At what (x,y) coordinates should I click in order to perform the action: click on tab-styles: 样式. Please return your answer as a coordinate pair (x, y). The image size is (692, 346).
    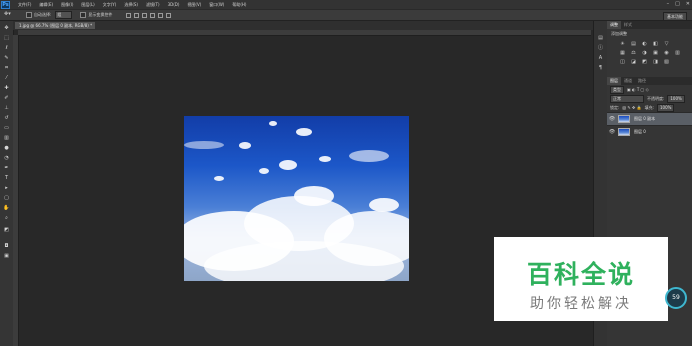
    Looking at the image, I should click on (628, 25).